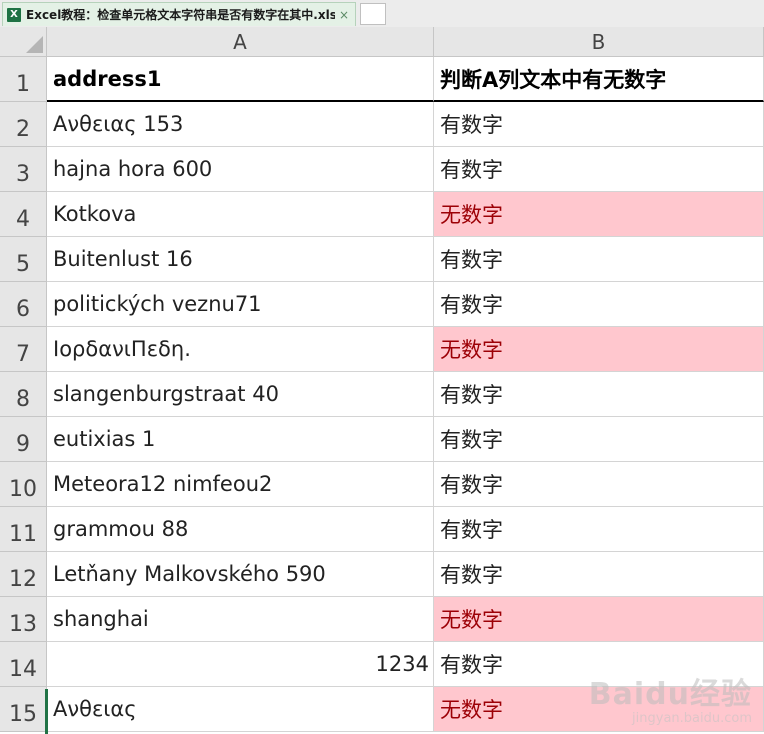  I want to click on row-header: 13, so click(23, 619).